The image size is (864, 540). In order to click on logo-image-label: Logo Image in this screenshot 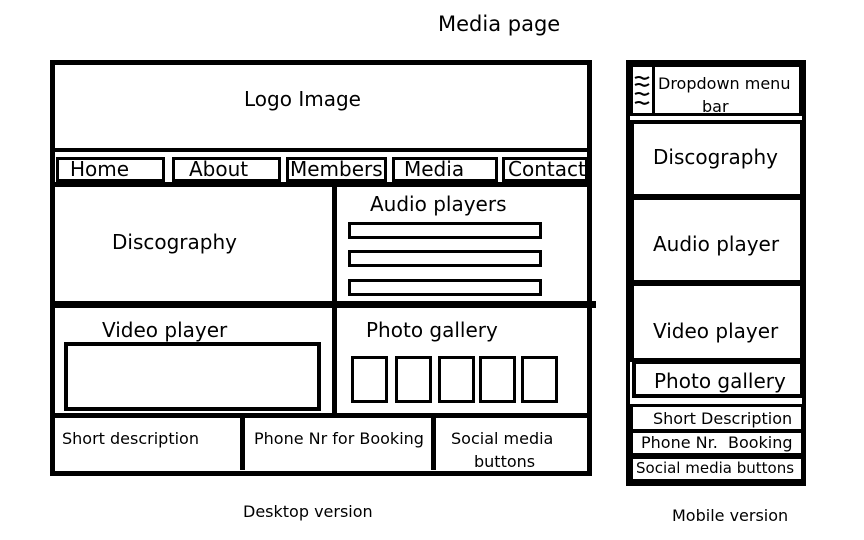, I will do `click(302, 99)`.